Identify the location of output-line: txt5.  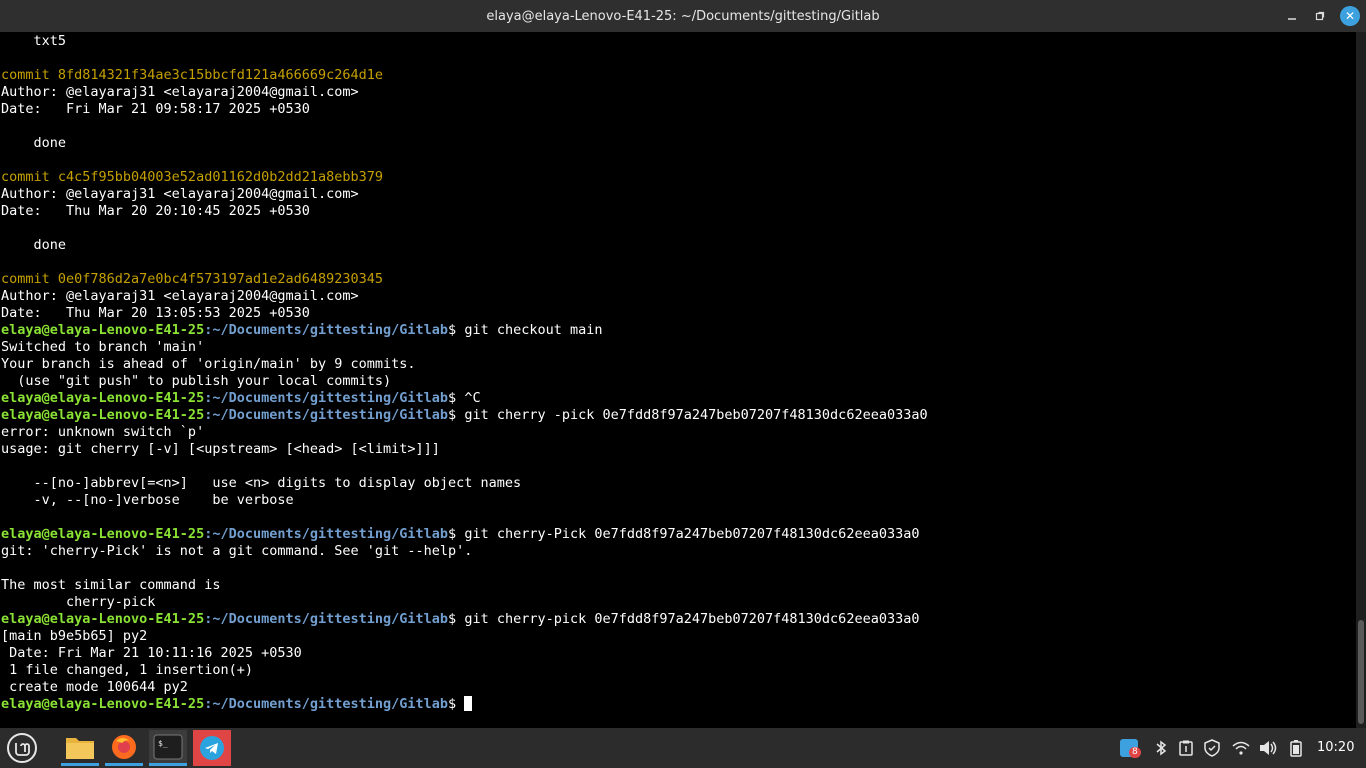
(34, 41).